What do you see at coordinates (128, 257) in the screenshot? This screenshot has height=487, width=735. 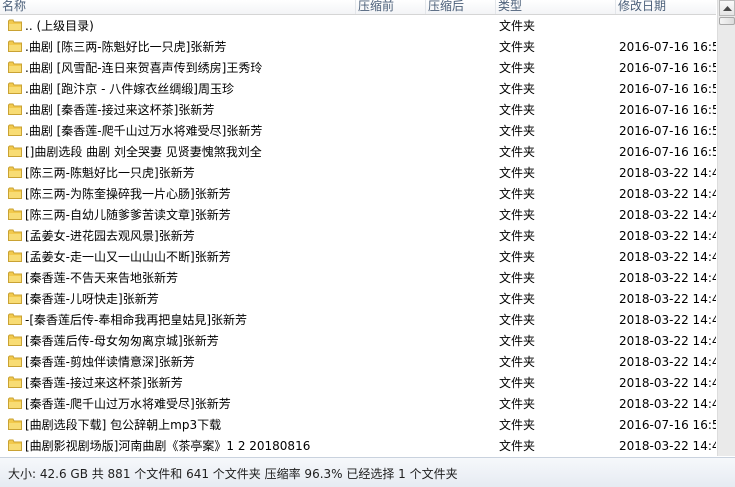 I see `file-name: [孟姜女-走一山又一山山山不断]张新芳` at bounding box center [128, 257].